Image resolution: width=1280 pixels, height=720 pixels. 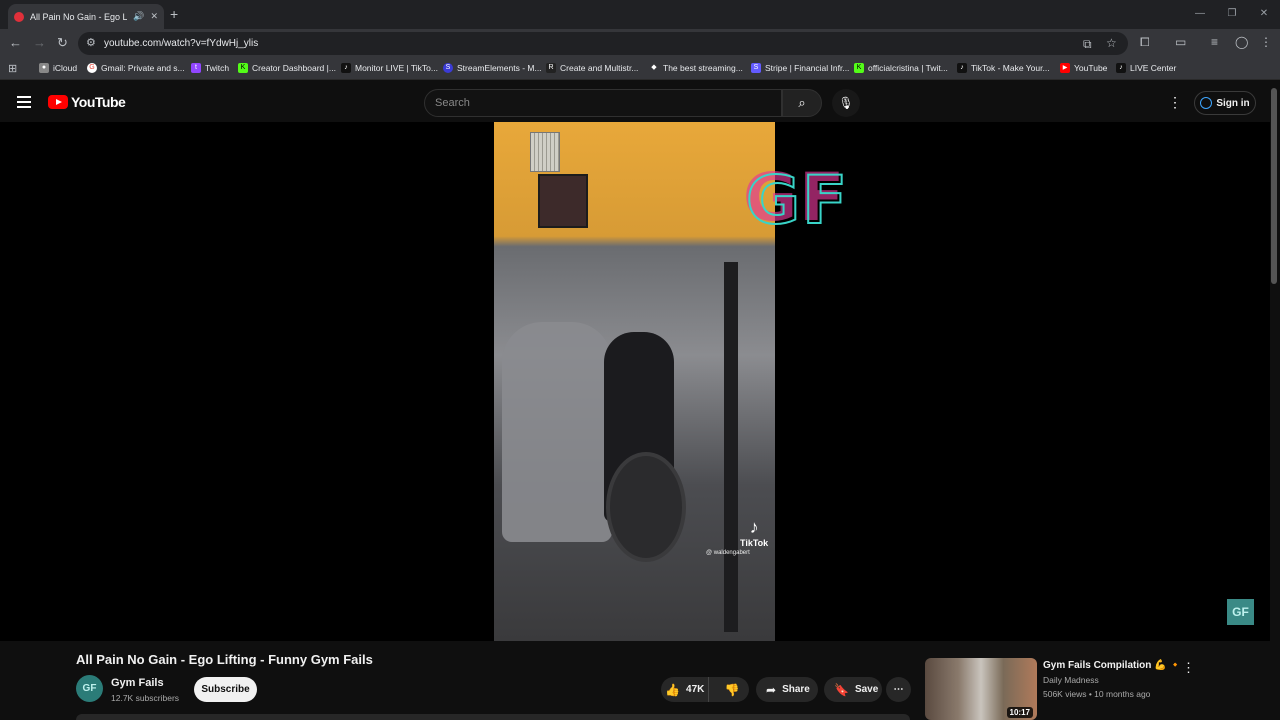 I want to click on browser-menu-icon: ⋮, so click(x=1266, y=42).